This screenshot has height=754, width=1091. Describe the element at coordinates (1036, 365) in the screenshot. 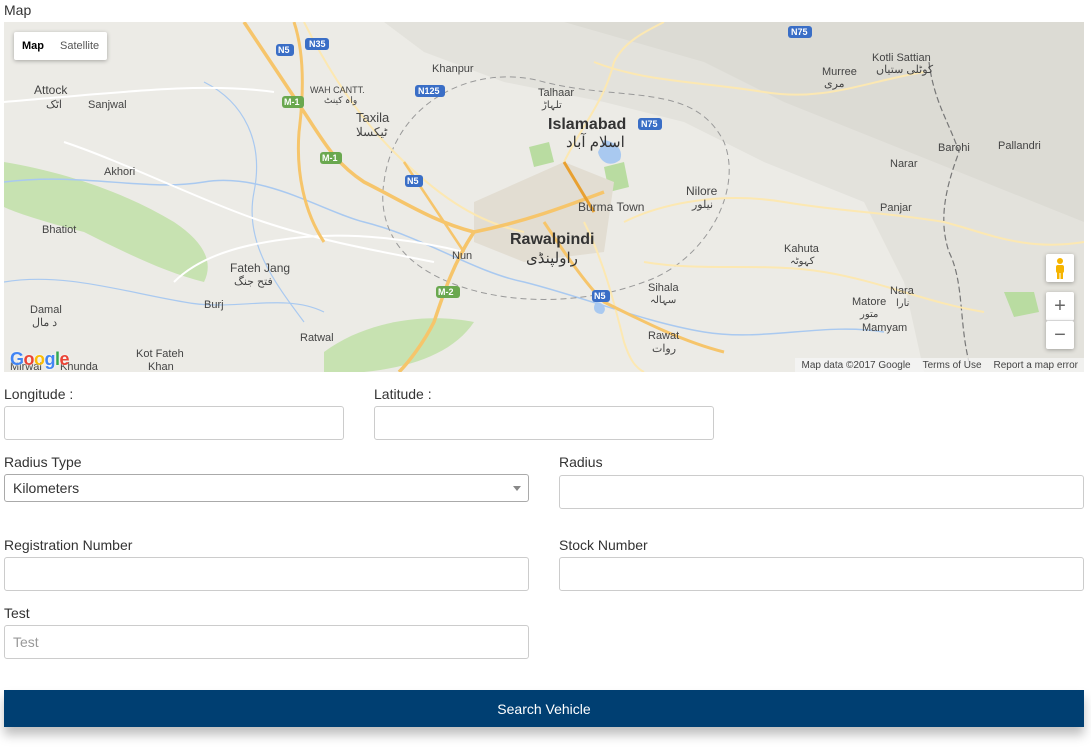

I see `report-map-error-link: Report a map error` at that location.